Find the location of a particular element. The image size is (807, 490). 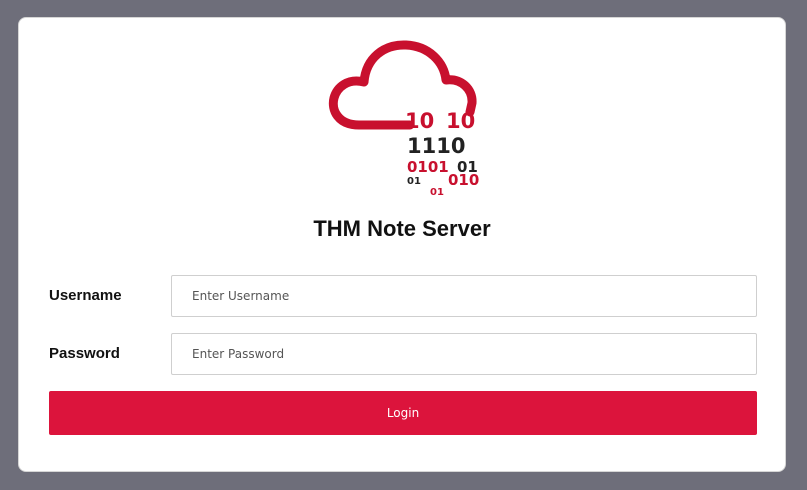

password-row: Password is located at coordinates (403, 354).